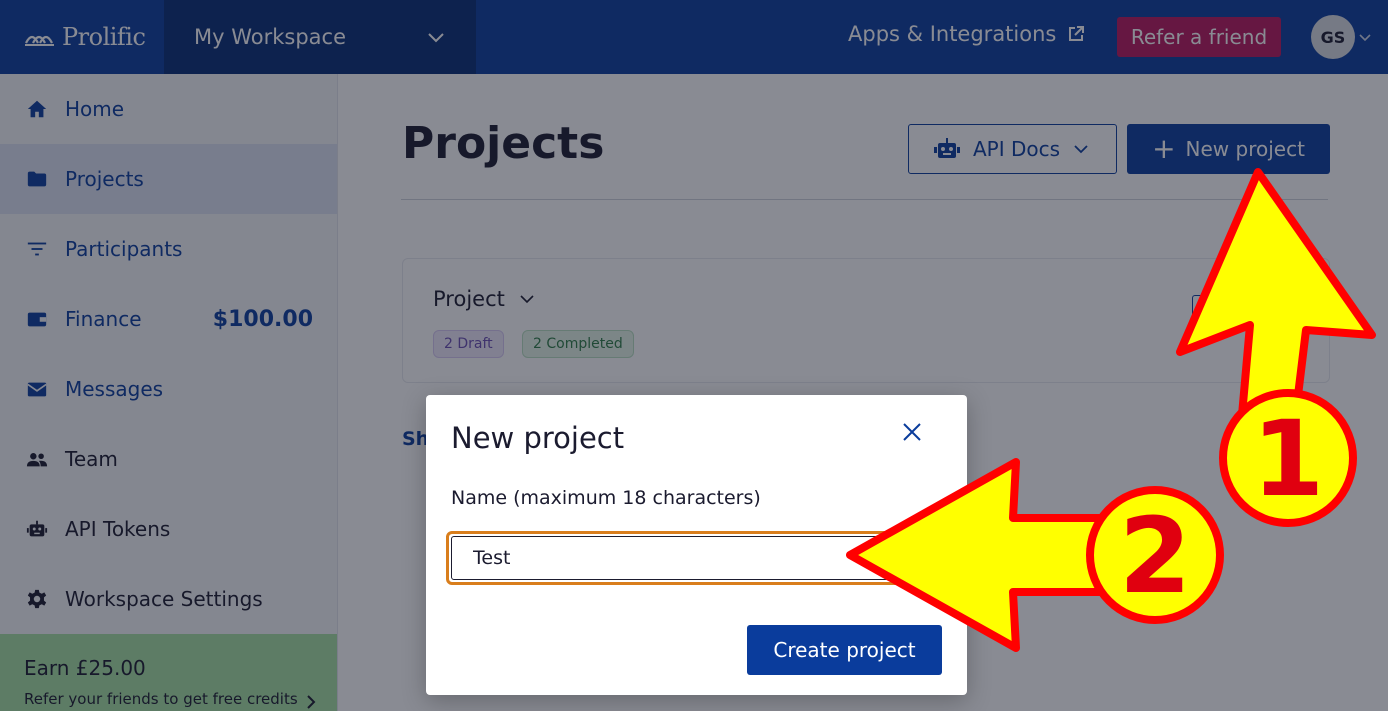 This screenshot has height=711, width=1388. I want to click on create-project-button: Create project, so click(844, 650).